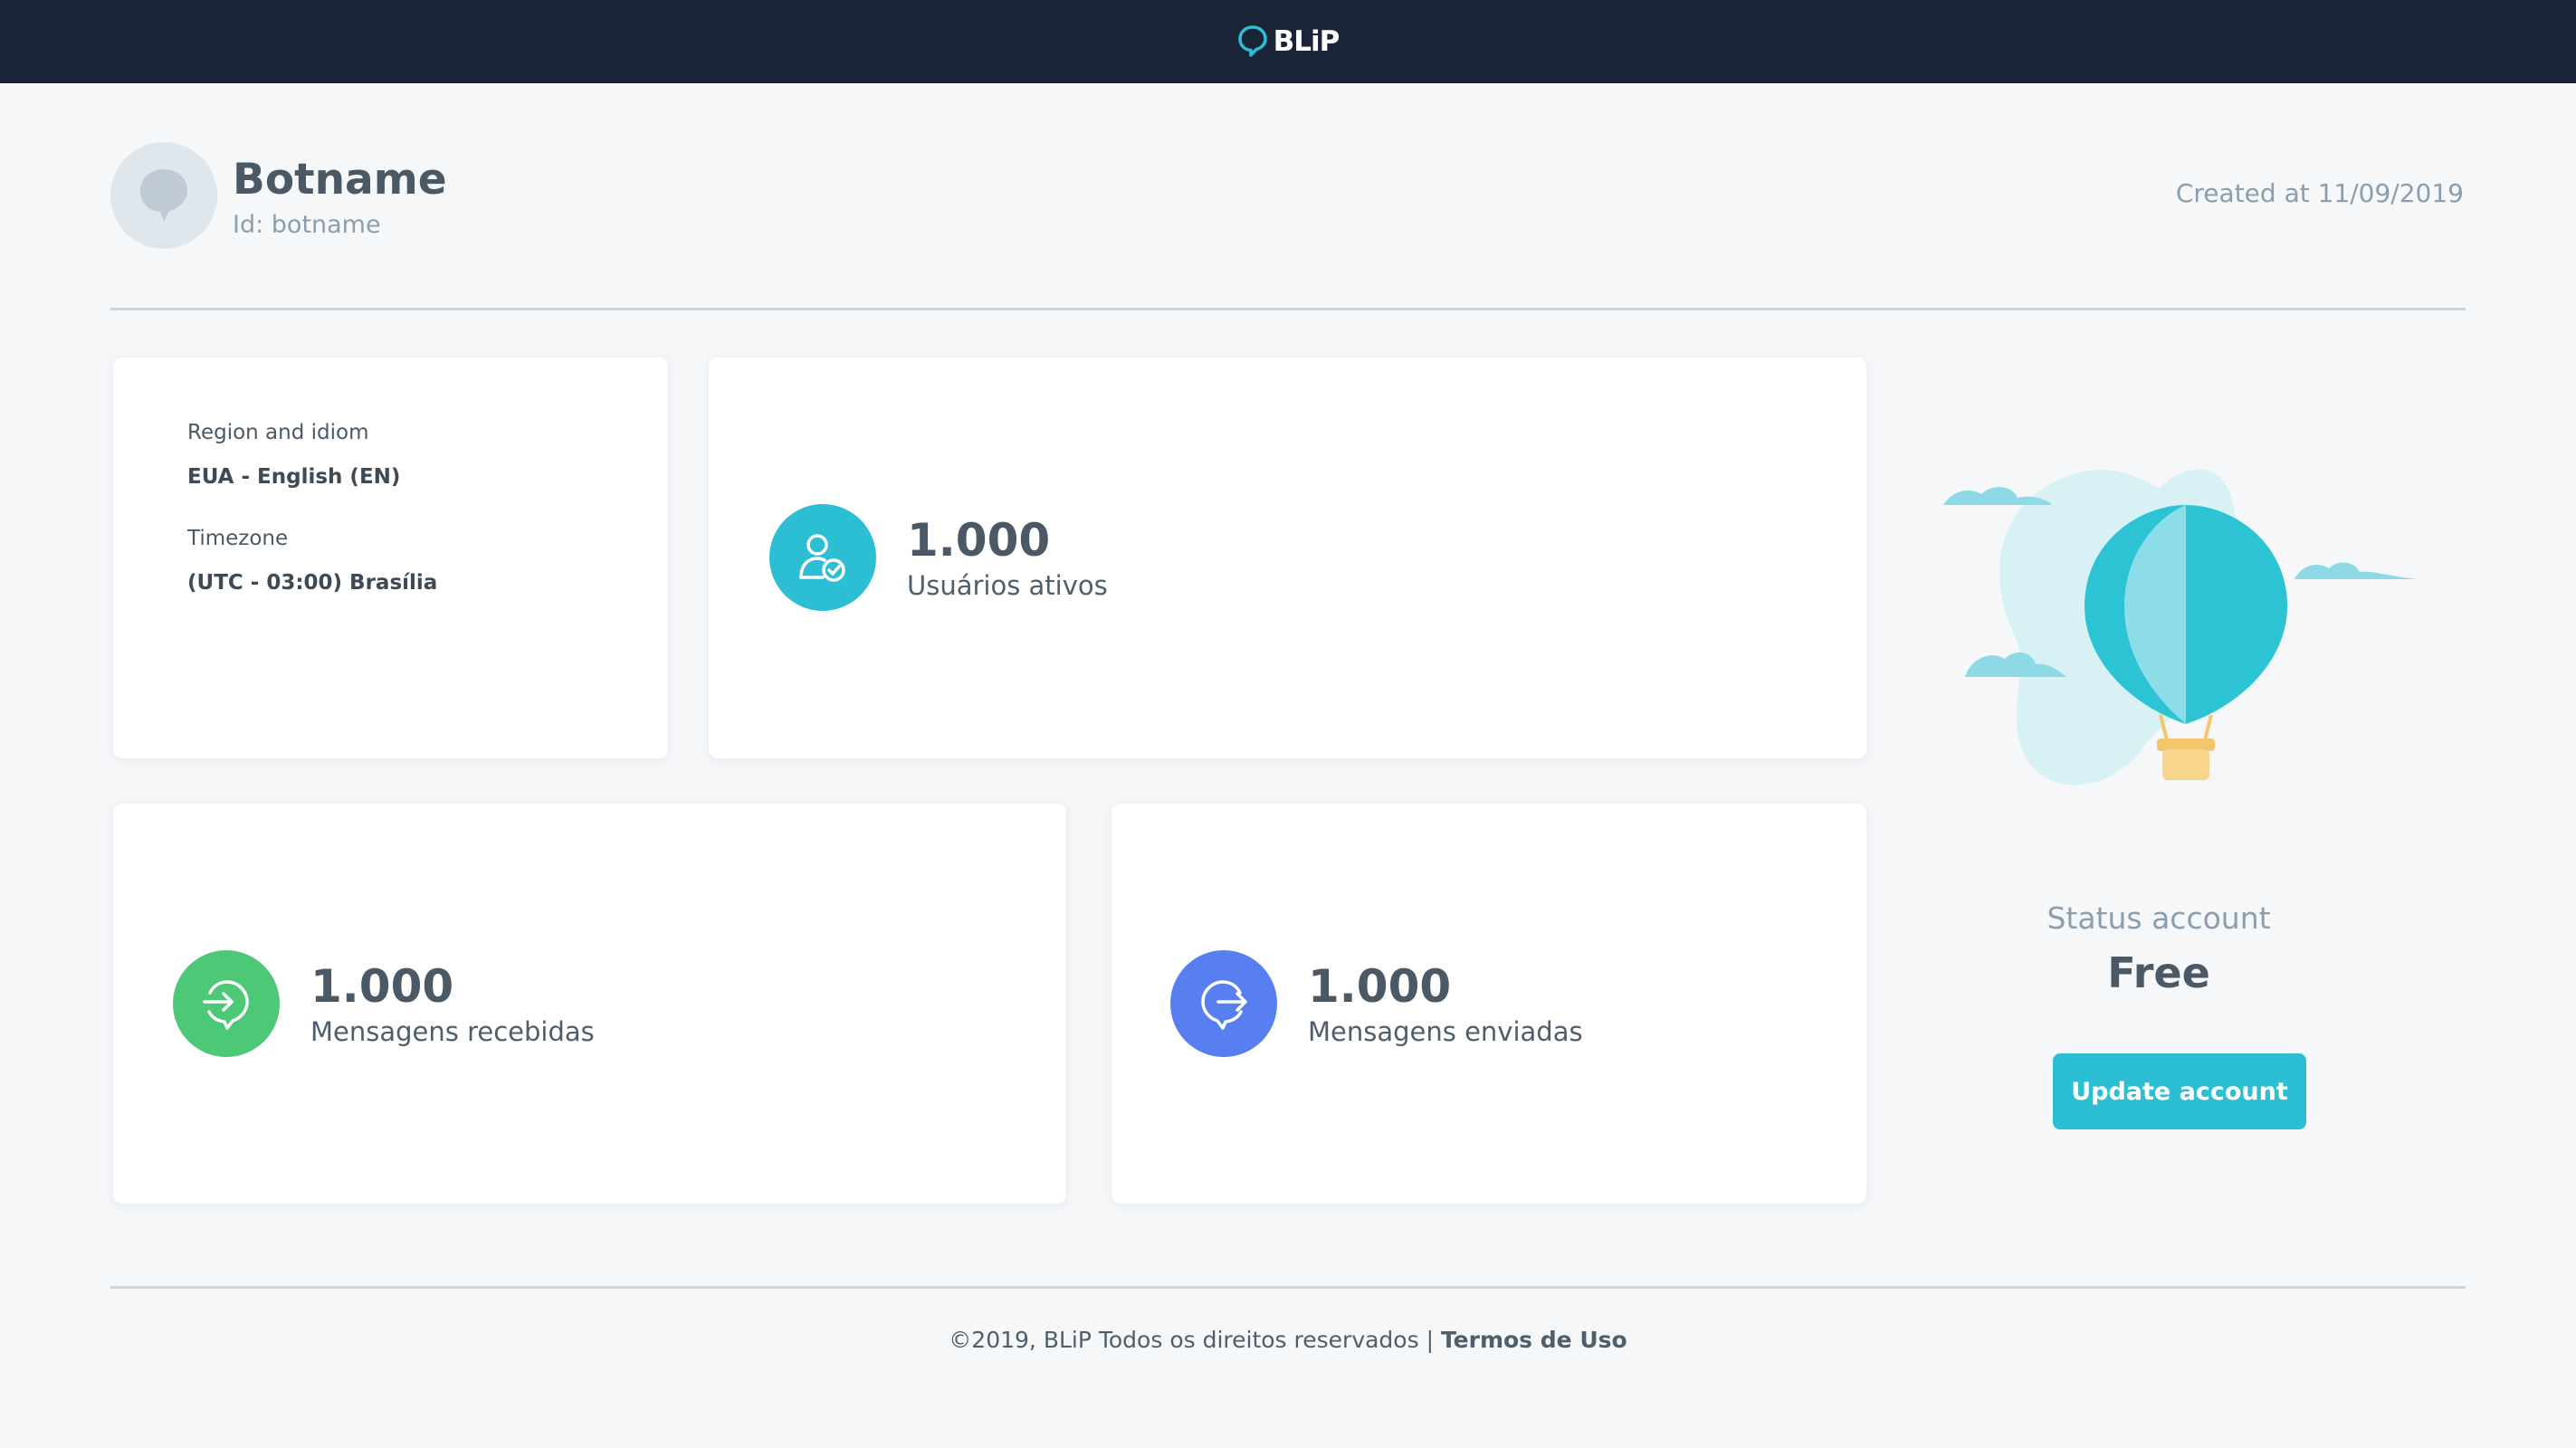 The width and height of the screenshot is (2576, 1448). What do you see at coordinates (382, 987) in the screenshot?
I see `received-messages-value: 1.000` at bounding box center [382, 987].